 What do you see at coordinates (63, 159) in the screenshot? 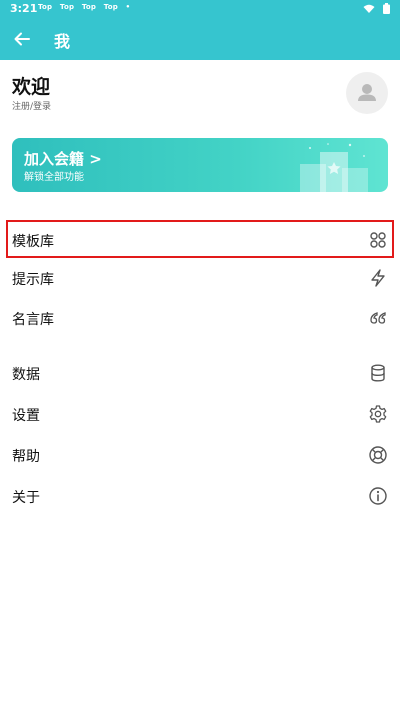
I see `membership-title: 加入会籍 >` at bounding box center [63, 159].